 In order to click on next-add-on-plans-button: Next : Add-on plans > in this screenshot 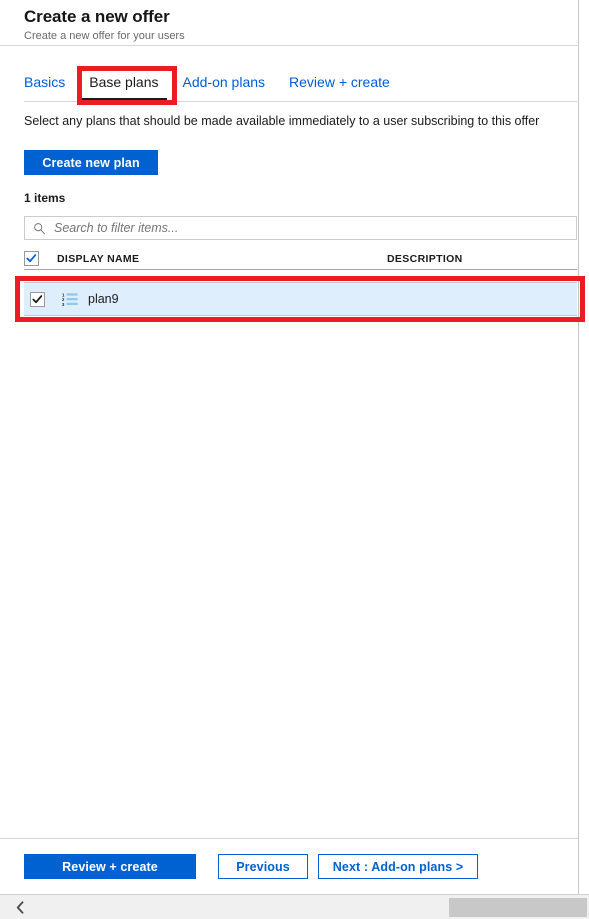, I will do `click(398, 866)`.